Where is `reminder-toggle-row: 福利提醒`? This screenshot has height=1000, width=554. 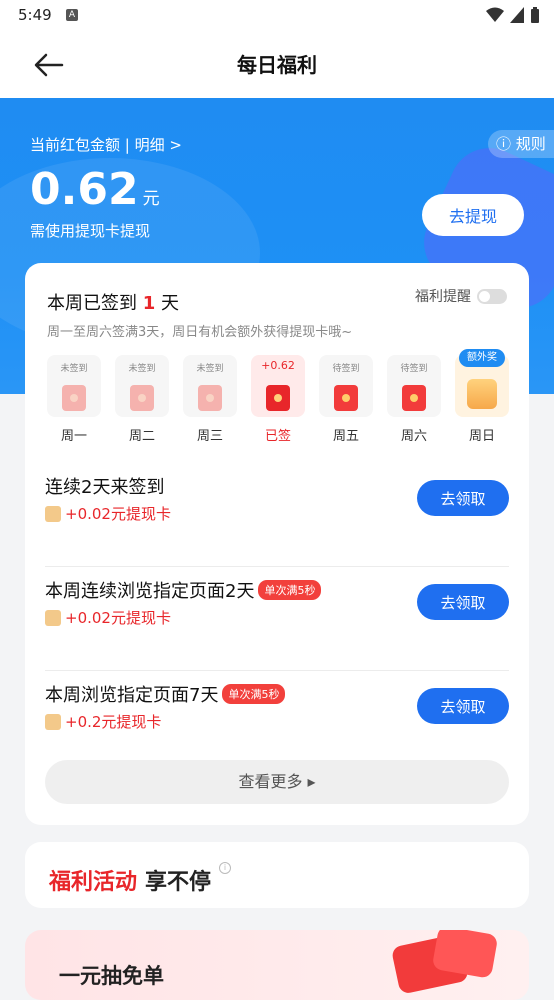 reminder-toggle-row: 福利提醒 is located at coordinates (461, 296).